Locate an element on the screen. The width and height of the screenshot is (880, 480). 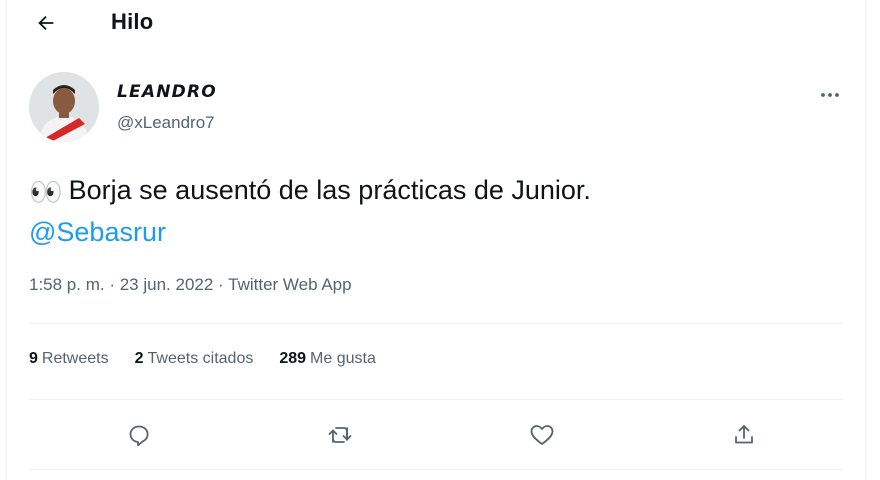
likes-count: 289 Me gusta is located at coordinates (327, 359).